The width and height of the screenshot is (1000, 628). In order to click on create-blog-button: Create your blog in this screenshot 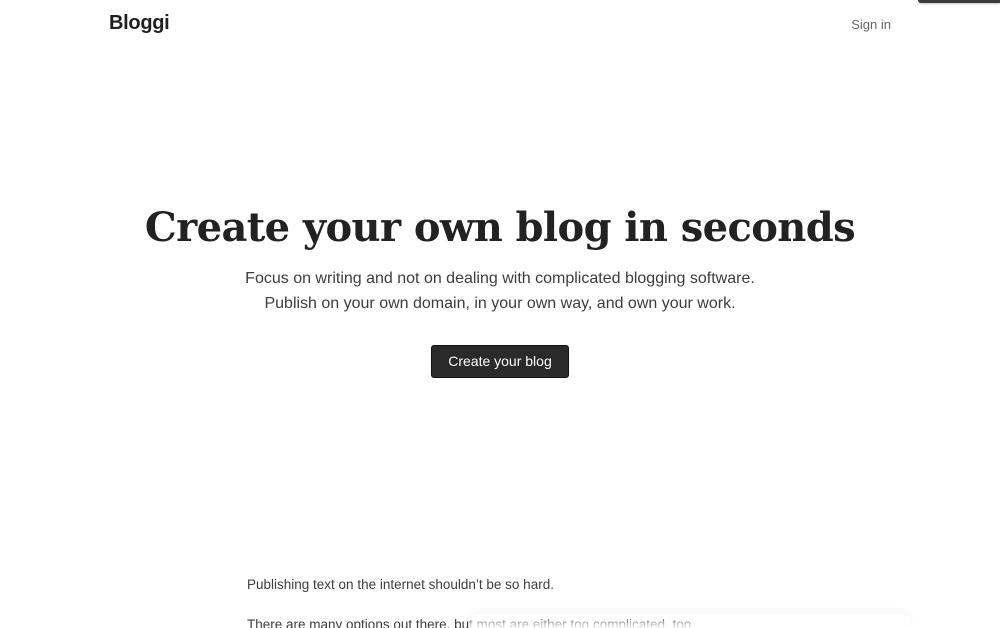, I will do `click(500, 361)`.